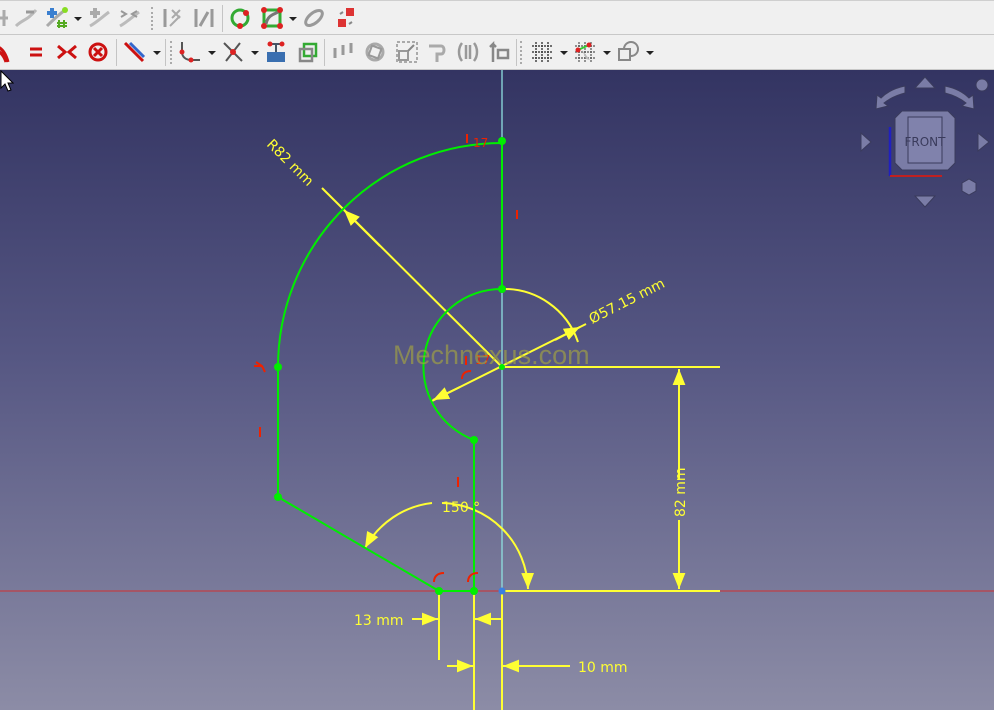  What do you see at coordinates (289, 163) in the screenshot?
I see `radius-dimension-label: R82 mm` at bounding box center [289, 163].